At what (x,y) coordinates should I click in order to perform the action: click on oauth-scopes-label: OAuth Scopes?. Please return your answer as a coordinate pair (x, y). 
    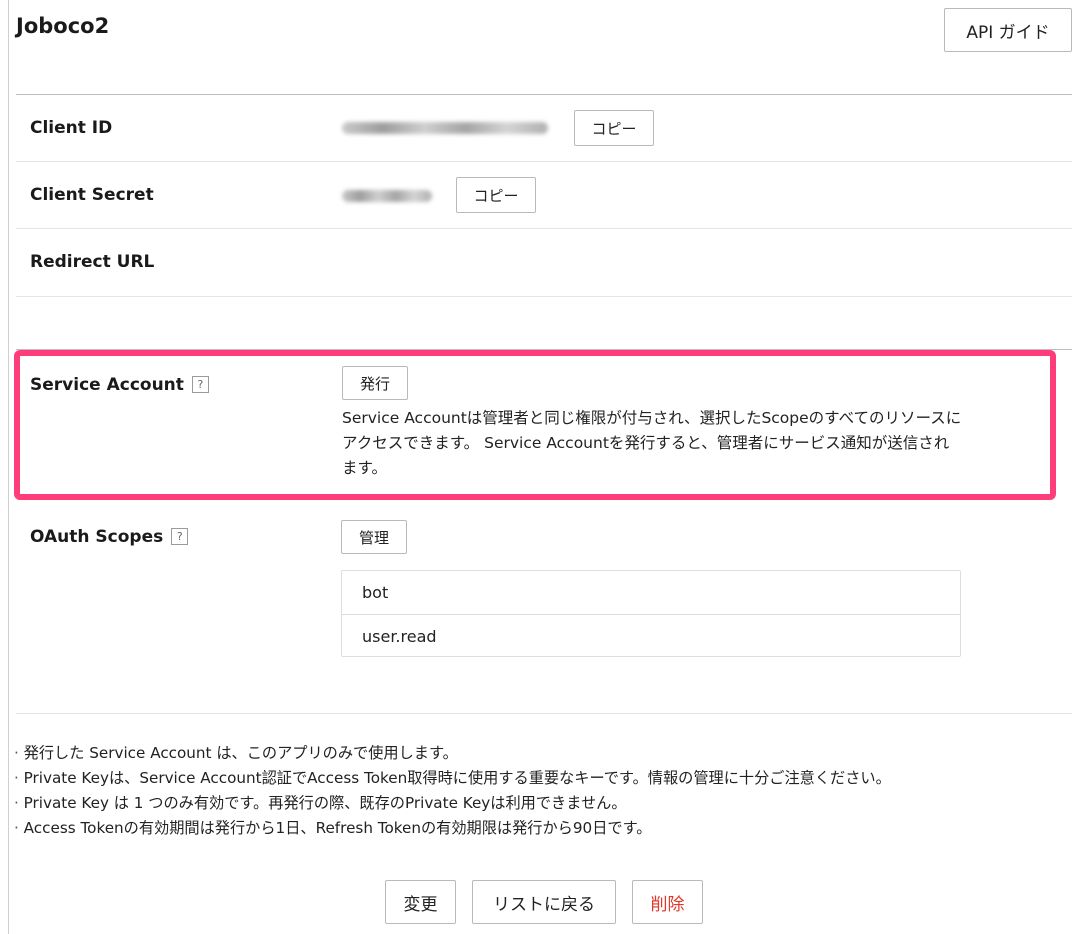
    Looking at the image, I should click on (109, 537).